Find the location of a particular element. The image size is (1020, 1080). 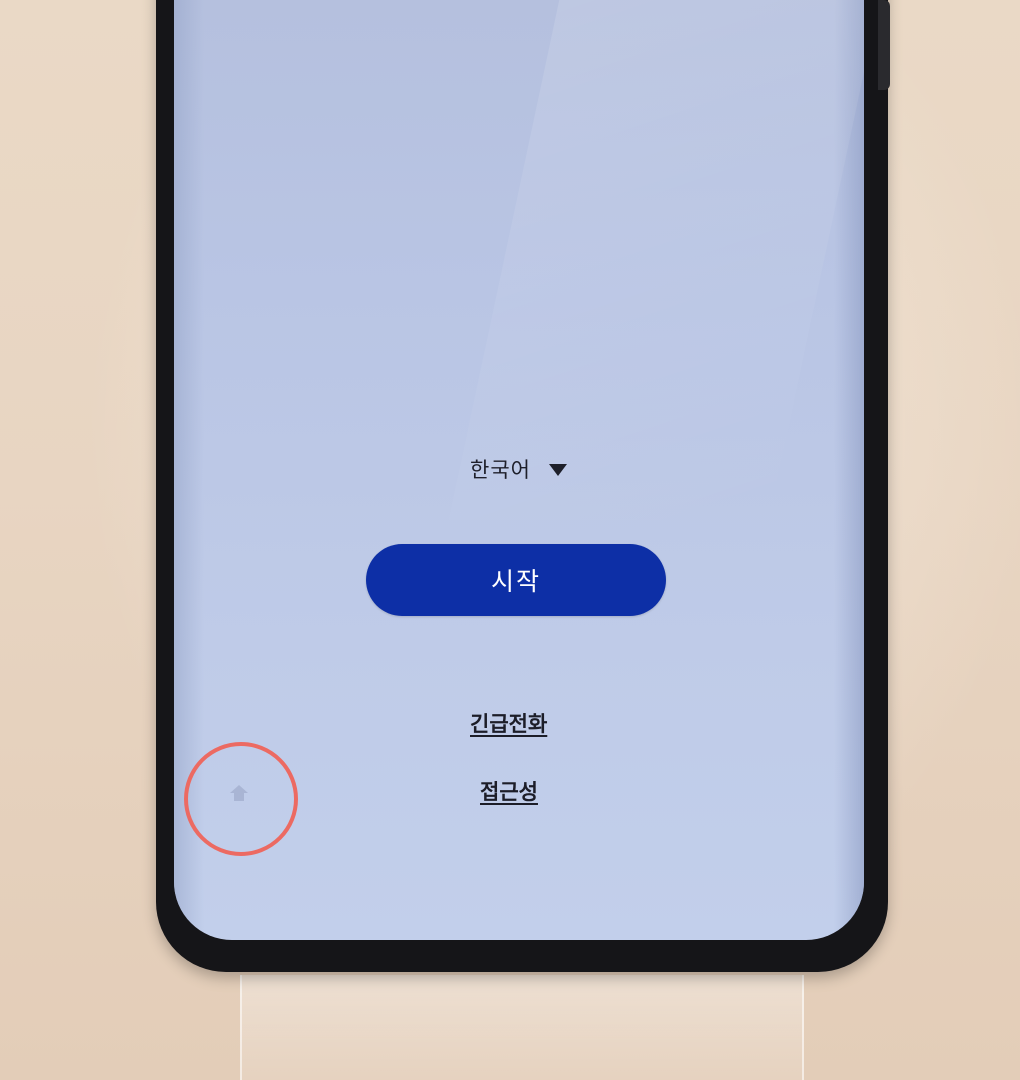

language-selector: 한국어 is located at coordinates (518, 469).